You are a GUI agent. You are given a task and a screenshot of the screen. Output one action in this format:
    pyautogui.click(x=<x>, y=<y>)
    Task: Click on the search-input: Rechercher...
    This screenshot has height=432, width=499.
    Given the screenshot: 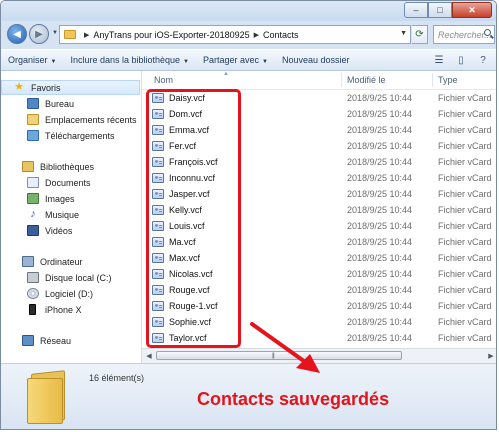 What is the action you would take?
    pyautogui.click(x=464, y=34)
    